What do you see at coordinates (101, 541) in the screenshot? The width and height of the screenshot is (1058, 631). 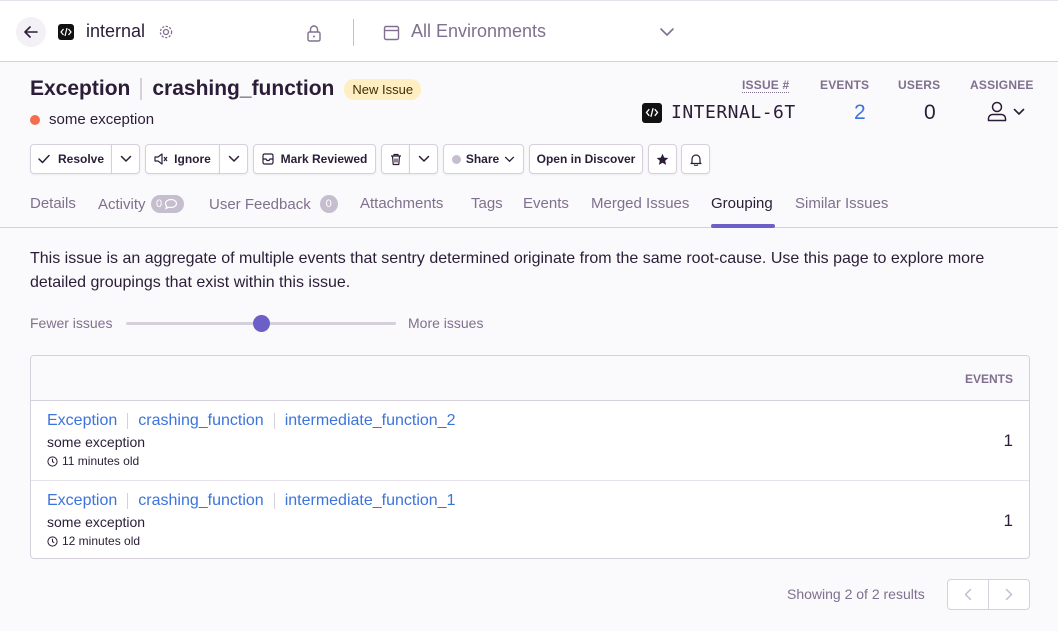 I see `group-age-text: 12 minutes old` at bounding box center [101, 541].